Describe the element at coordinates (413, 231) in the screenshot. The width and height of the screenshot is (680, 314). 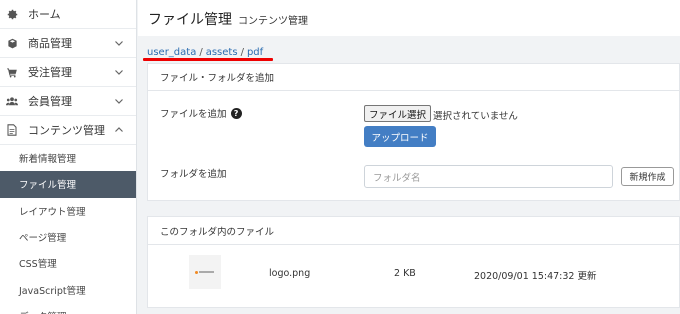
I see `card-title: このフォルダ内のファイル` at that location.